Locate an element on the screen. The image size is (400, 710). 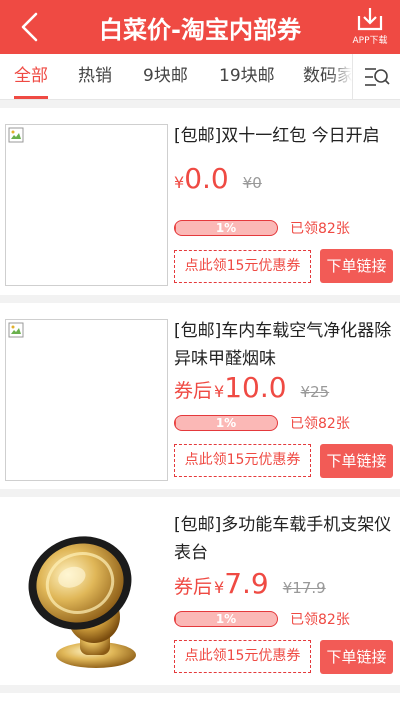
app-download-label: APP下载 is located at coordinates (370, 41).